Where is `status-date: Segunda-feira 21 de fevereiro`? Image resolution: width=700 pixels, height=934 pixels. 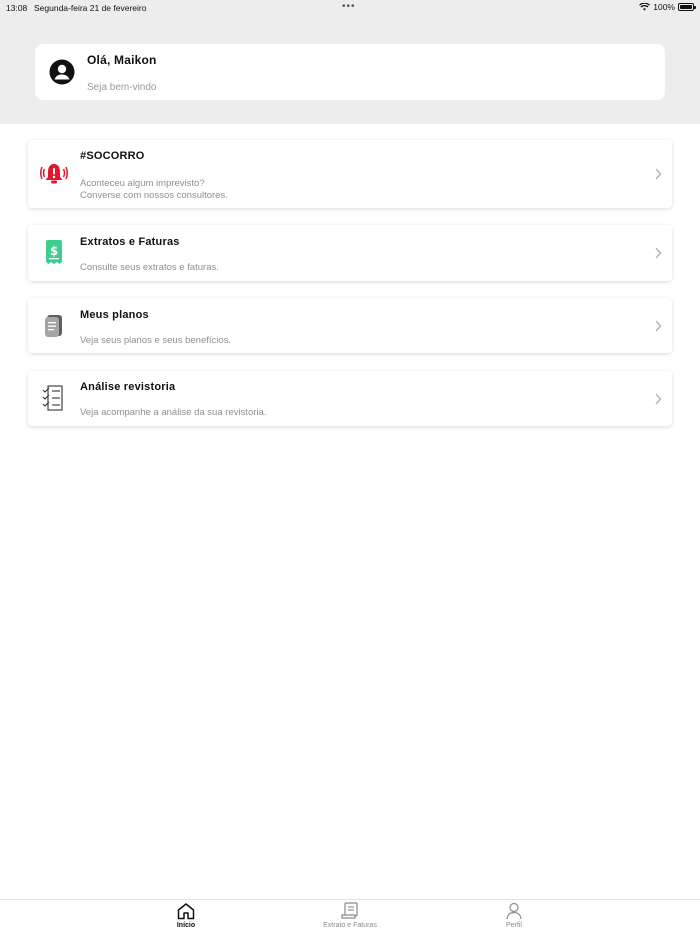 status-date: Segunda-feira 21 de fevereiro is located at coordinates (90, 8).